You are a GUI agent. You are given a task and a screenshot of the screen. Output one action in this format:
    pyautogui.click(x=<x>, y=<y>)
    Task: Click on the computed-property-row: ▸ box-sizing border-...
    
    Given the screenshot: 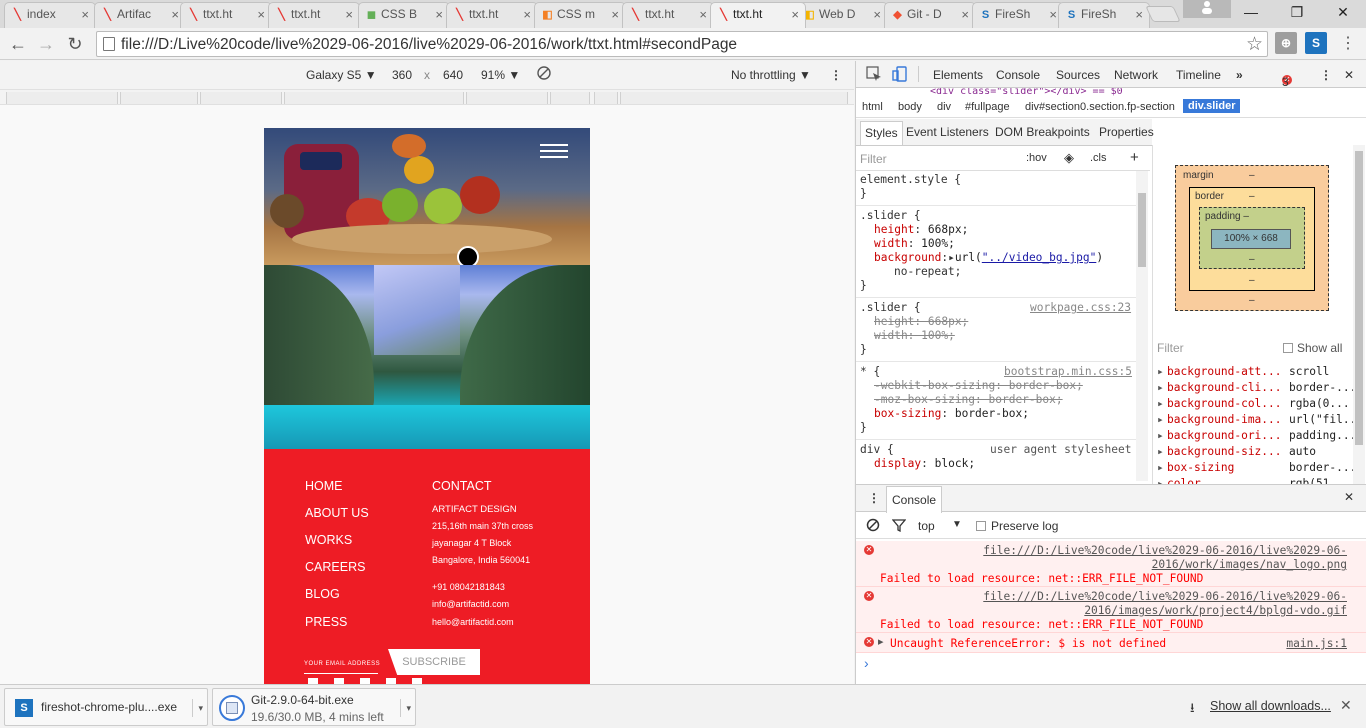 What is the action you would take?
    pyautogui.click(x=1257, y=469)
    